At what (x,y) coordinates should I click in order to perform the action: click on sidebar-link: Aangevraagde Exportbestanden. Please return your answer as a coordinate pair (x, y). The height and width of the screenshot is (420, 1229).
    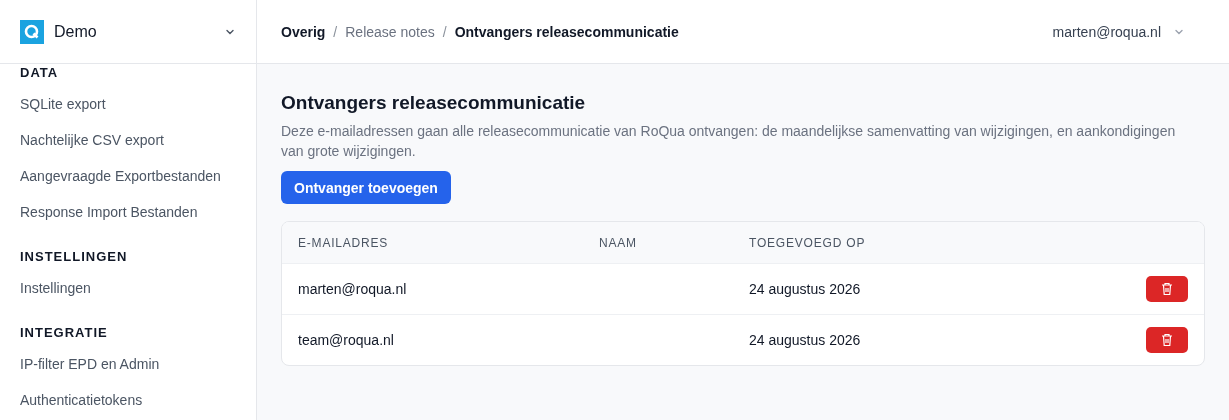
    Looking at the image, I should click on (120, 176).